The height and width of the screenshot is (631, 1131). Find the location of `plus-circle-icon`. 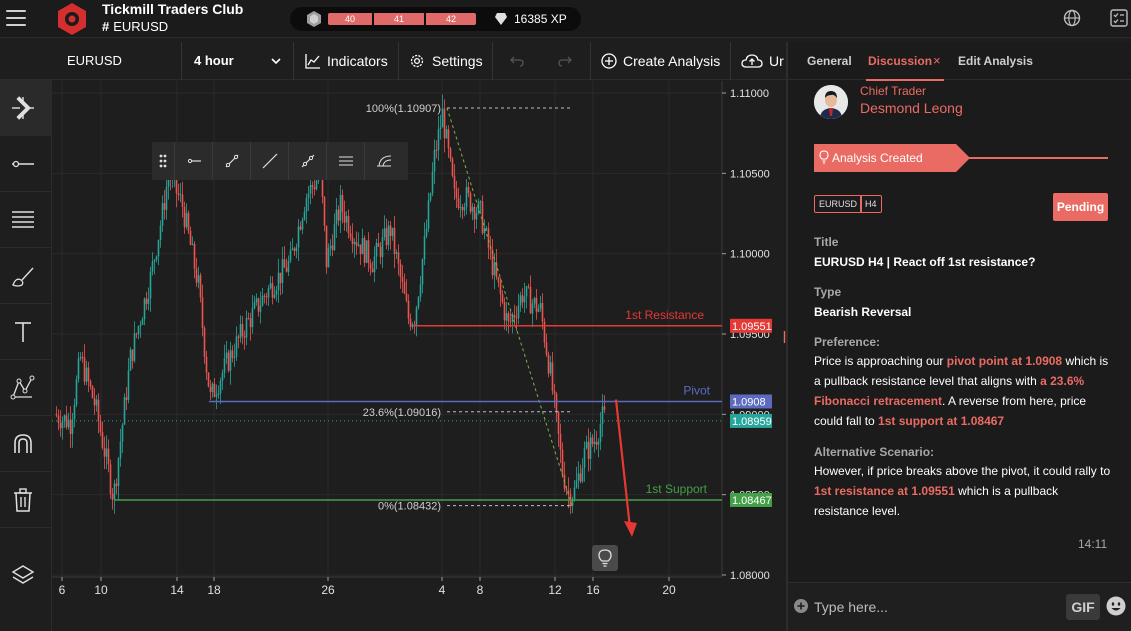

plus-circle-icon is located at coordinates (801, 606).